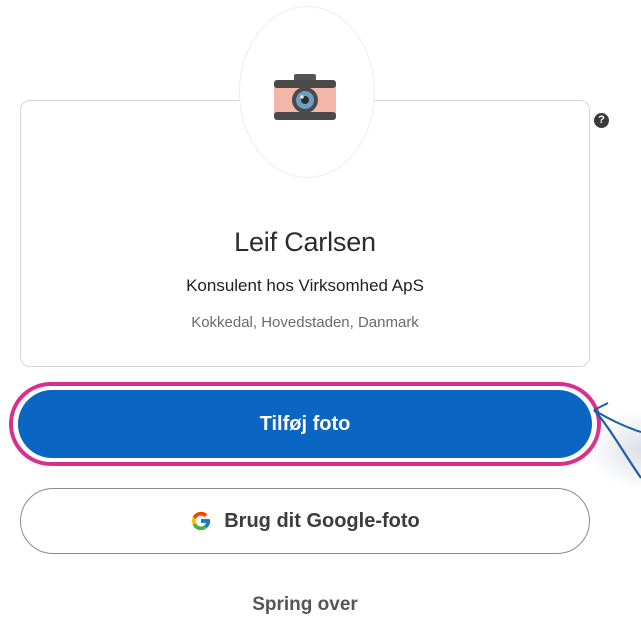 The image size is (641, 624). What do you see at coordinates (305, 424) in the screenshot?
I see `add-photo-button: Tilføj foto` at bounding box center [305, 424].